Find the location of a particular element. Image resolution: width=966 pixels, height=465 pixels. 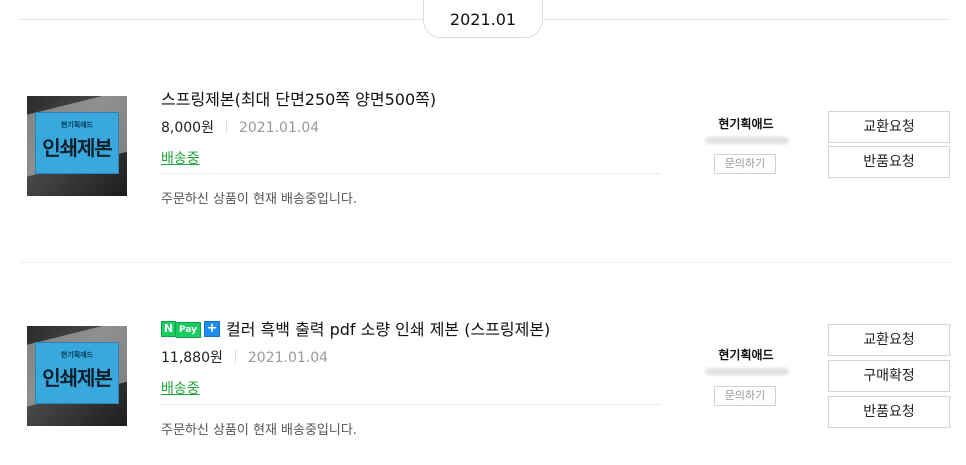

npay-badge-icon: N Pay + is located at coordinates (191, 329).